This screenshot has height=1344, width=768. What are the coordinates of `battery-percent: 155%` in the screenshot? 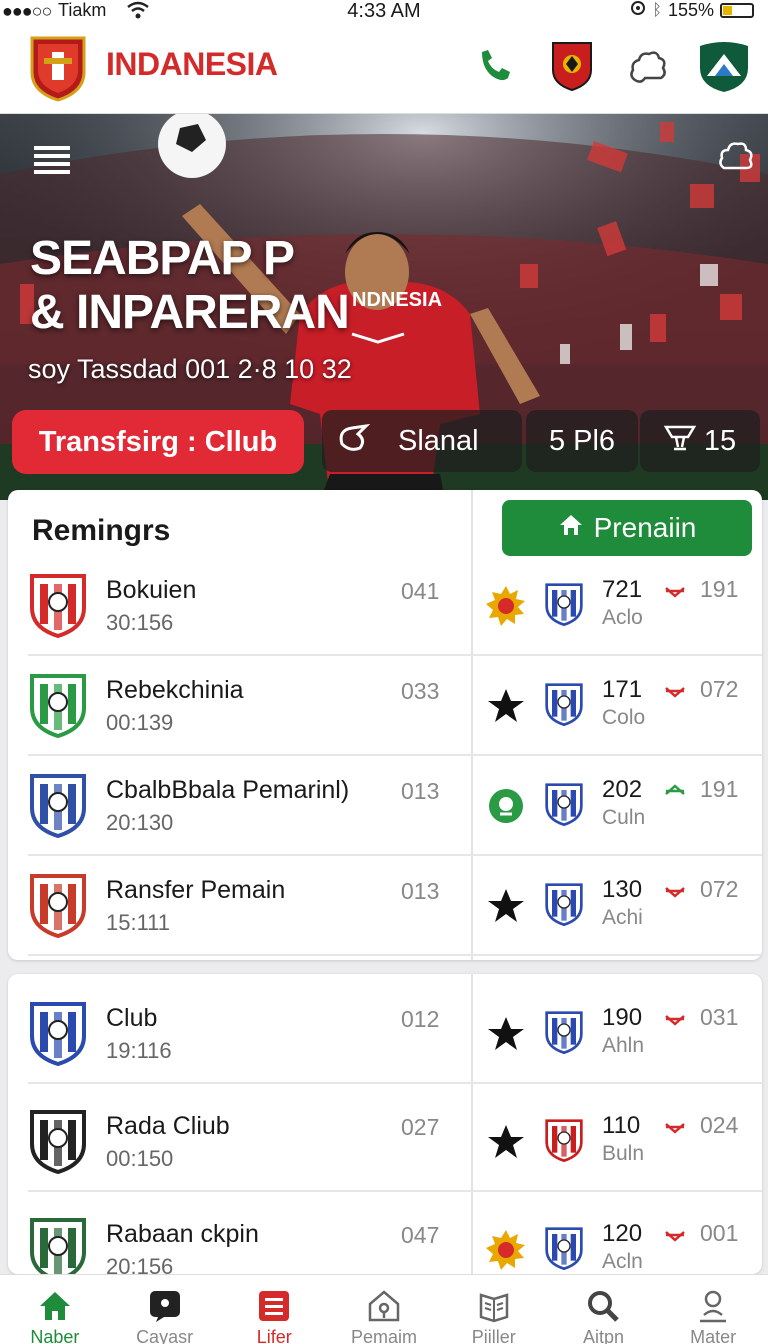 It's located at (690, 10).